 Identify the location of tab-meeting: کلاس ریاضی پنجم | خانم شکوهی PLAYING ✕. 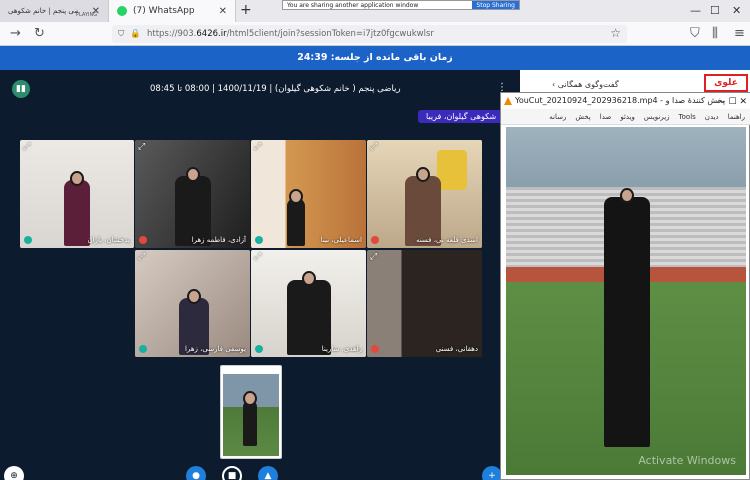
(54, 11).